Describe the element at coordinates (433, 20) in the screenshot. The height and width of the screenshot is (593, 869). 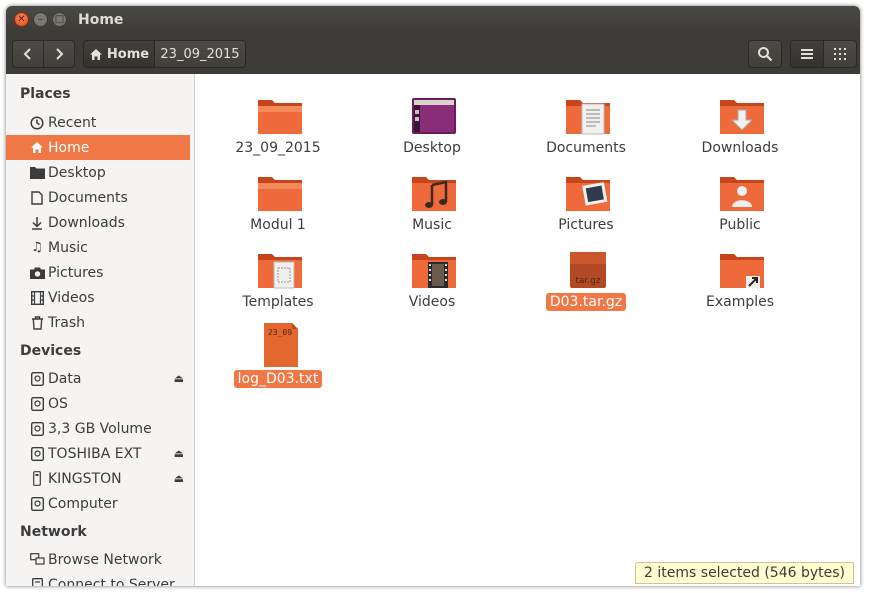
I see `title-bar: ✕ – □ Home` at that location.